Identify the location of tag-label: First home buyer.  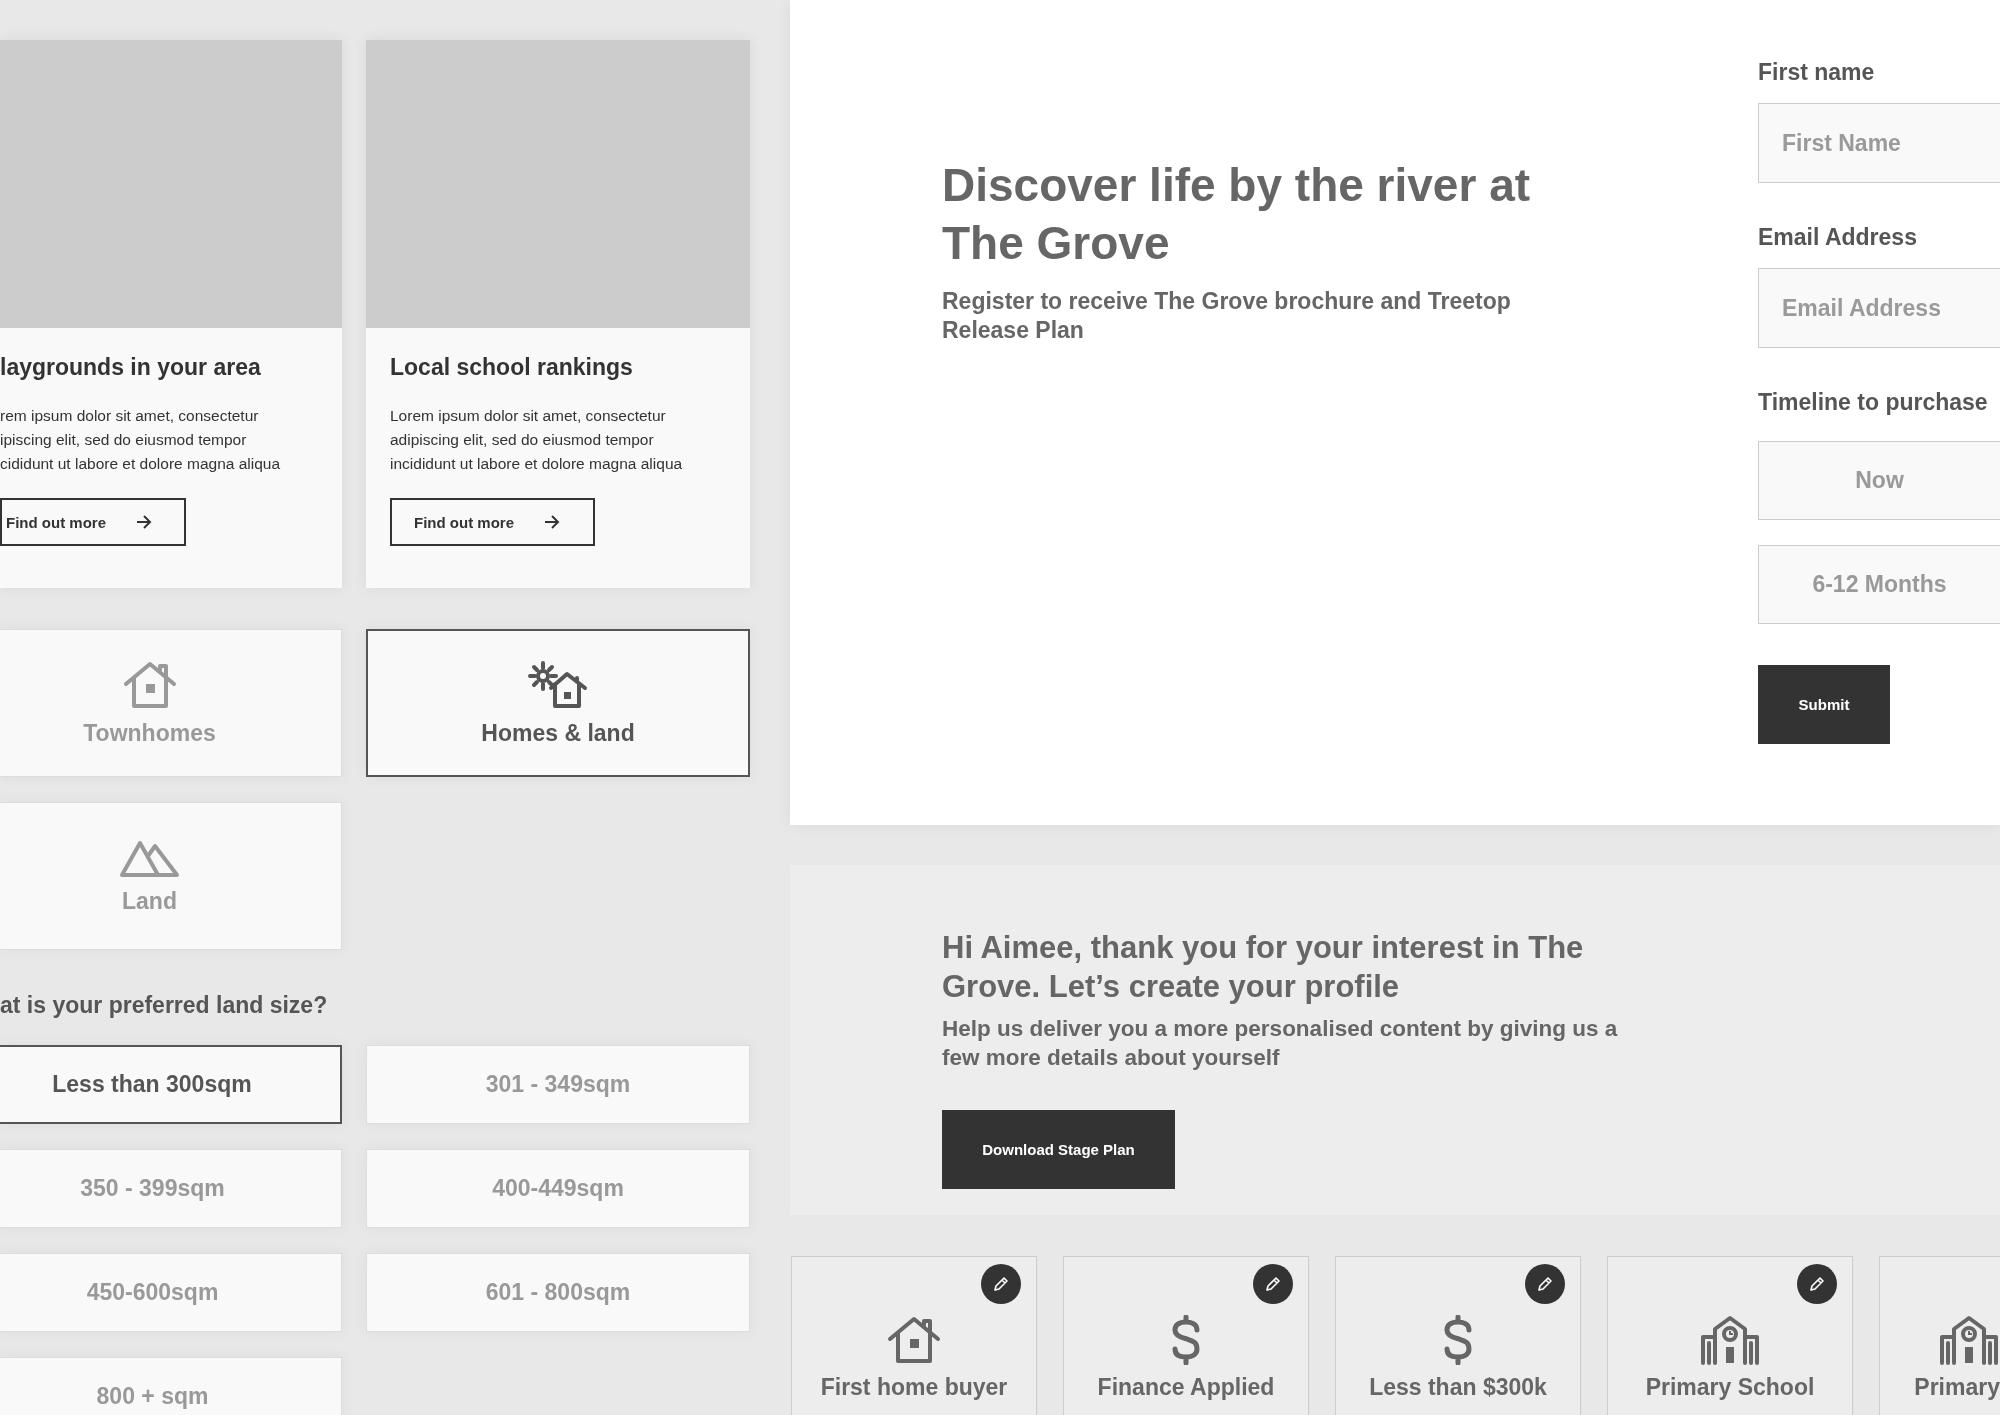
(914, 1387).